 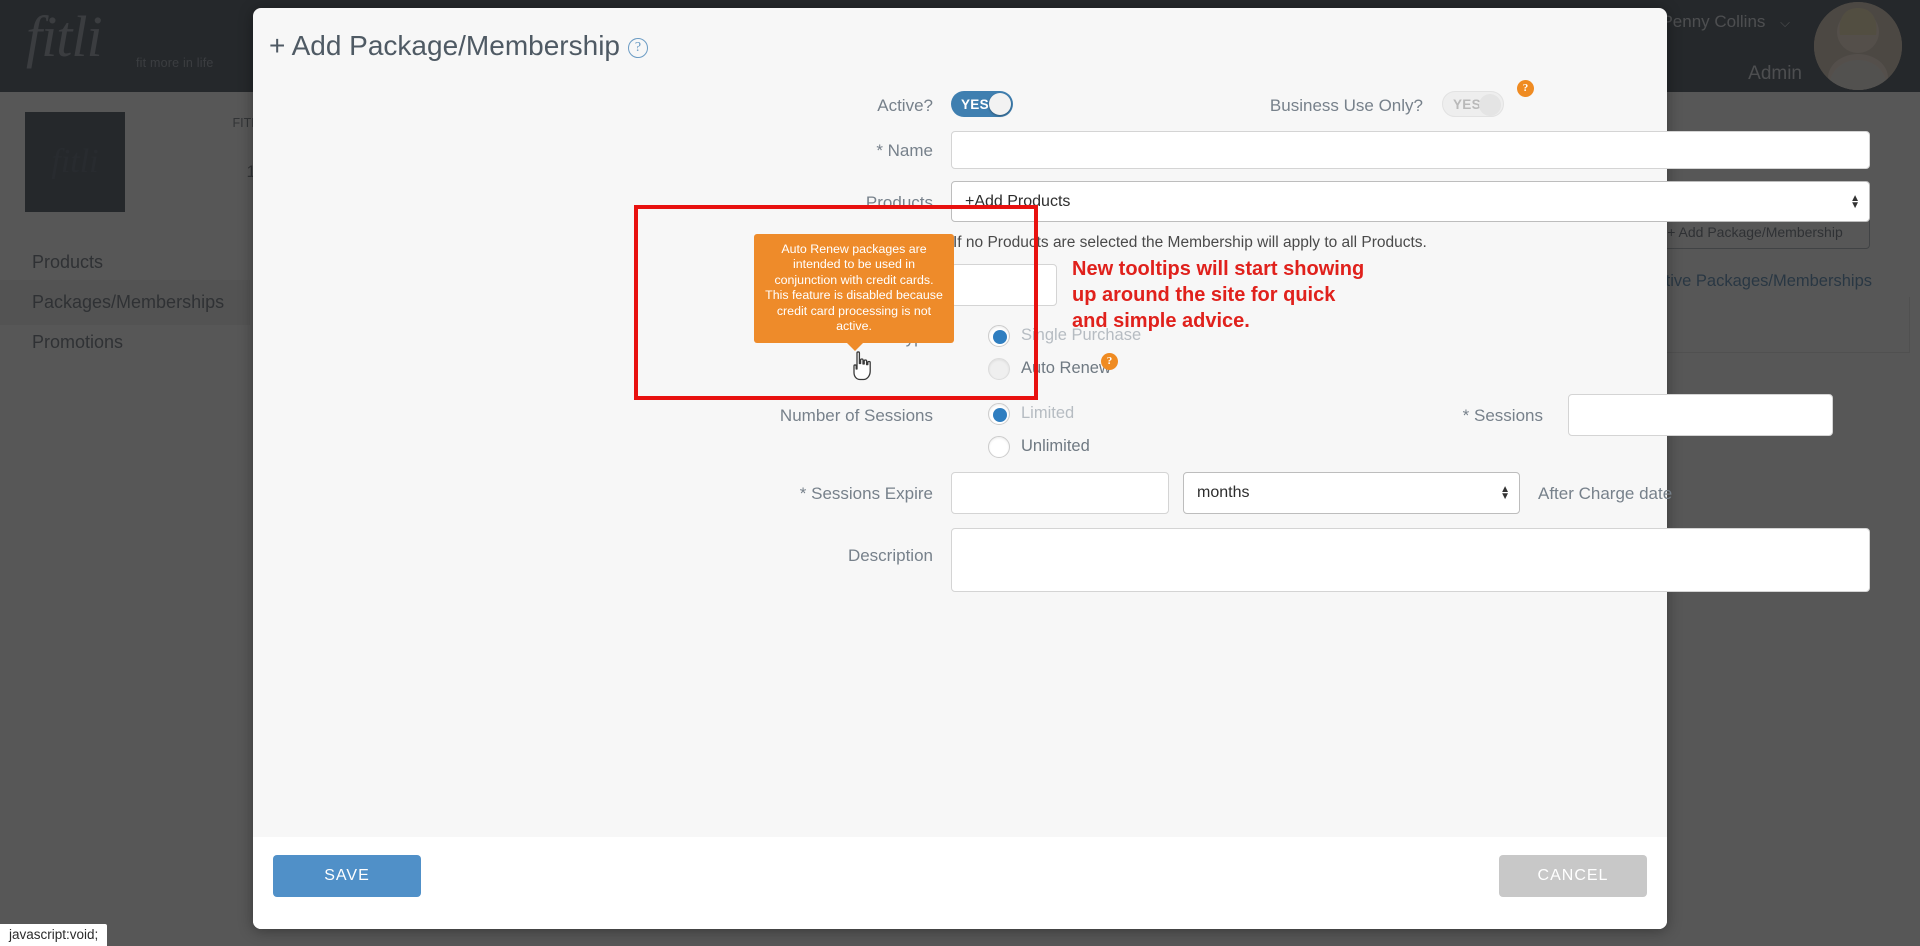 What do you see at coordinates (1351, 493) in the screenshot?
I see `sessions-expire-unit-select: months ▲ ▼` at bounding box center [1351, 493].